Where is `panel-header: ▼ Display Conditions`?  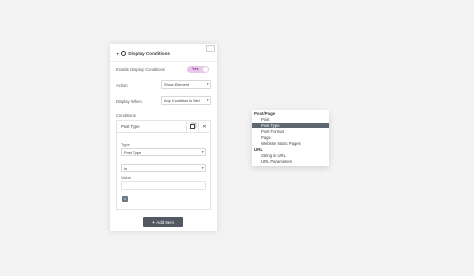 panel-header: ▼ Display Conditions is located at coordinates (143, 53).